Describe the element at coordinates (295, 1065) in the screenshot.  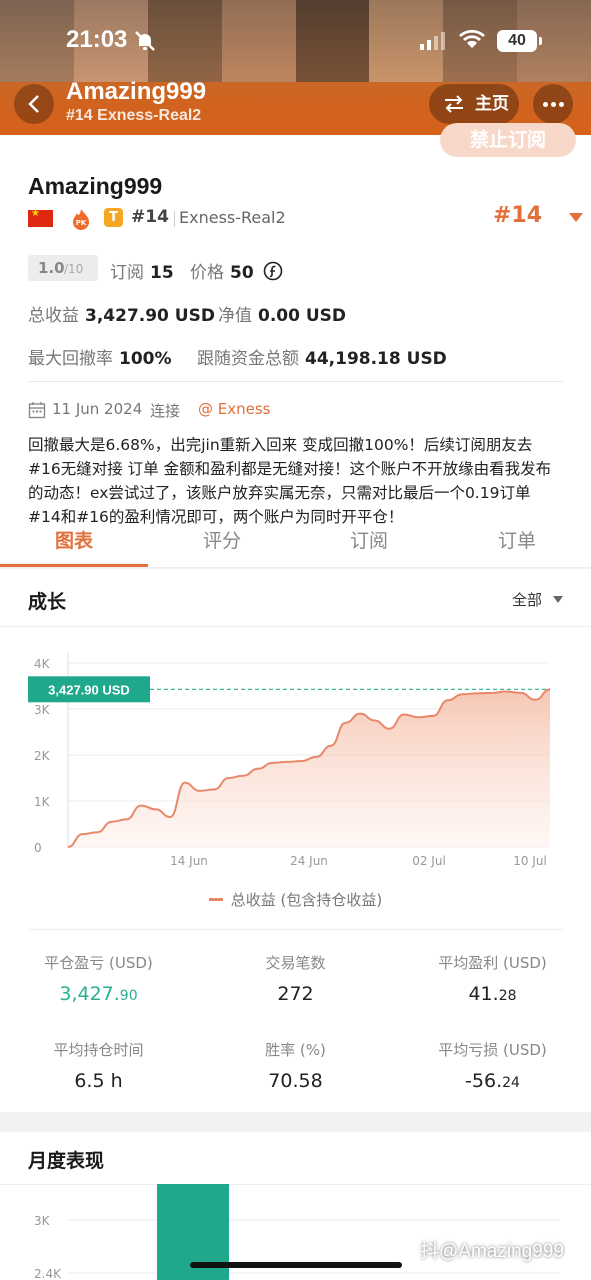
I see `metric-item: 胜率 (%) 70.58` at that location.